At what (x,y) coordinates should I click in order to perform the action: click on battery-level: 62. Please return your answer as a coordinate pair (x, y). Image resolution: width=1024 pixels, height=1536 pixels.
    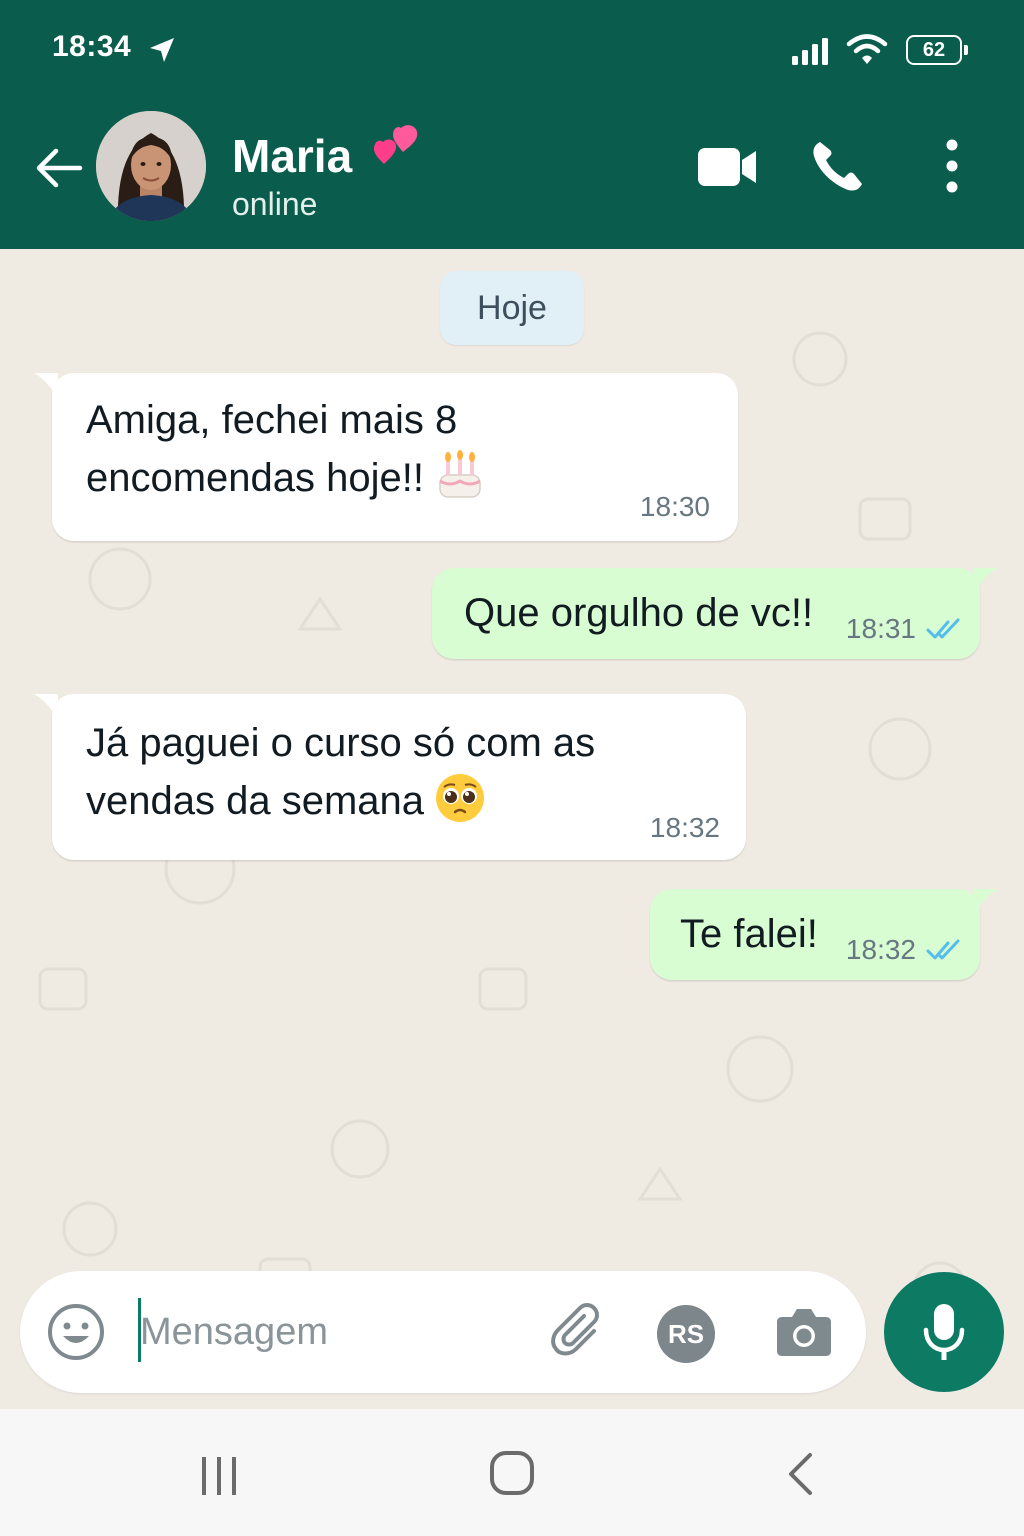
    Looking at the image, I should click on (934, 50).